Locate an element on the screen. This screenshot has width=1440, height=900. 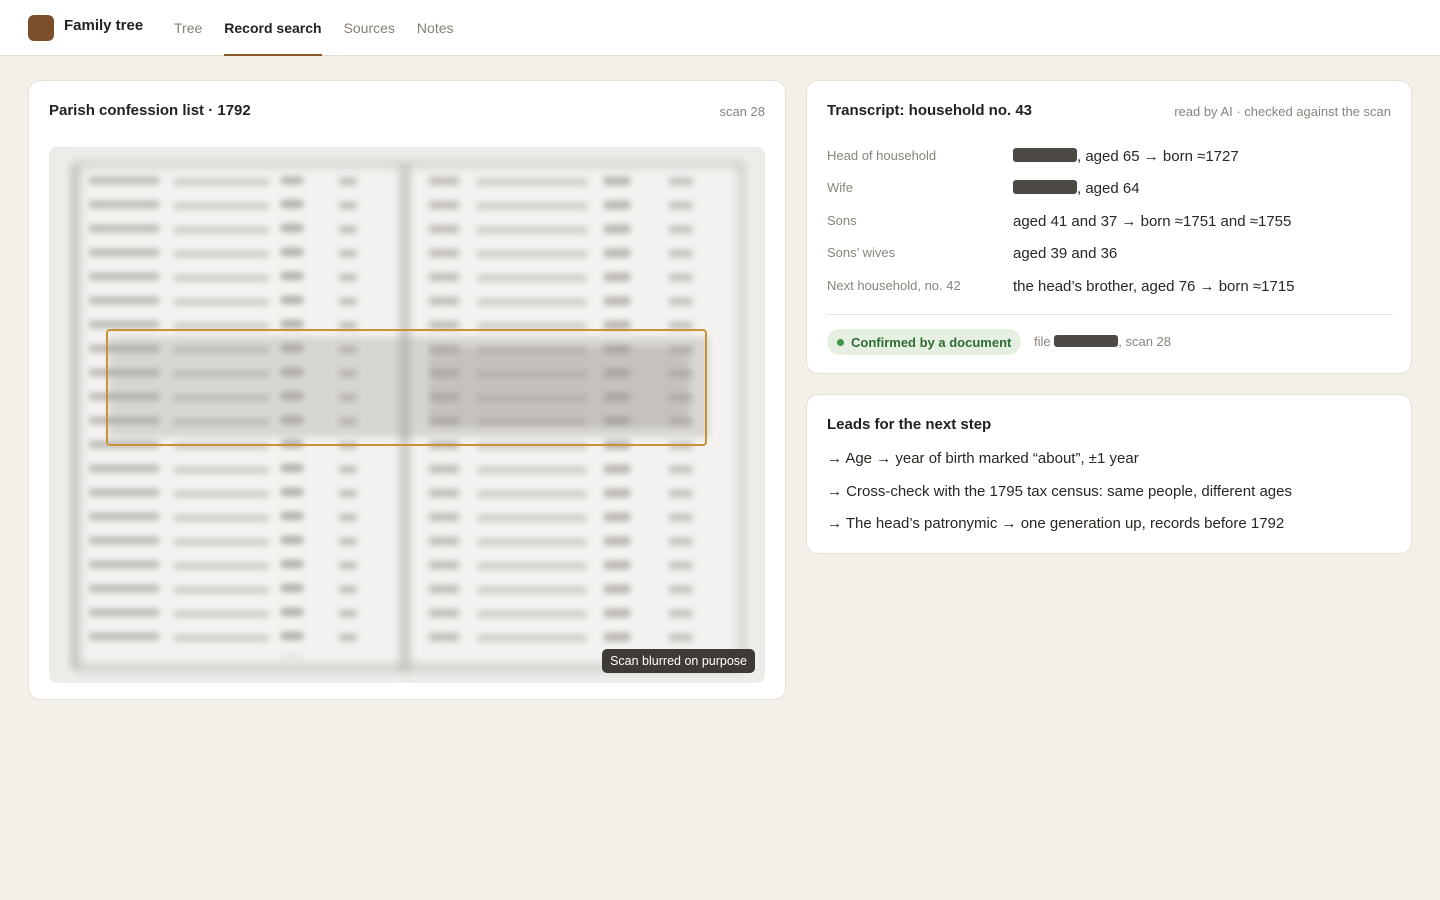
highlighted-household-region is located at coordinates (406, 387).